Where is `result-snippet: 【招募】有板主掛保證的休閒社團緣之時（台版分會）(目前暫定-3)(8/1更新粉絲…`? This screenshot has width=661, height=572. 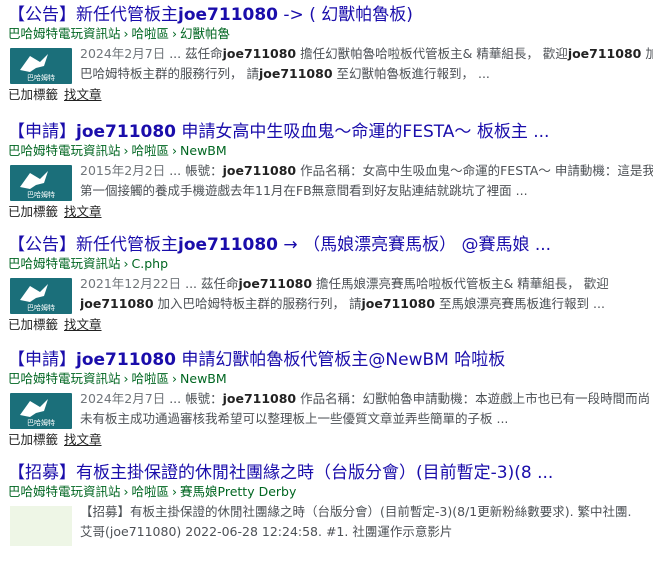 result-snippet: 【招募】有板主掛保證的休閒社團緣之時（台版分會）(目前暫定-3)(8/1更新粉絲… is located at coordinates (366, 522).